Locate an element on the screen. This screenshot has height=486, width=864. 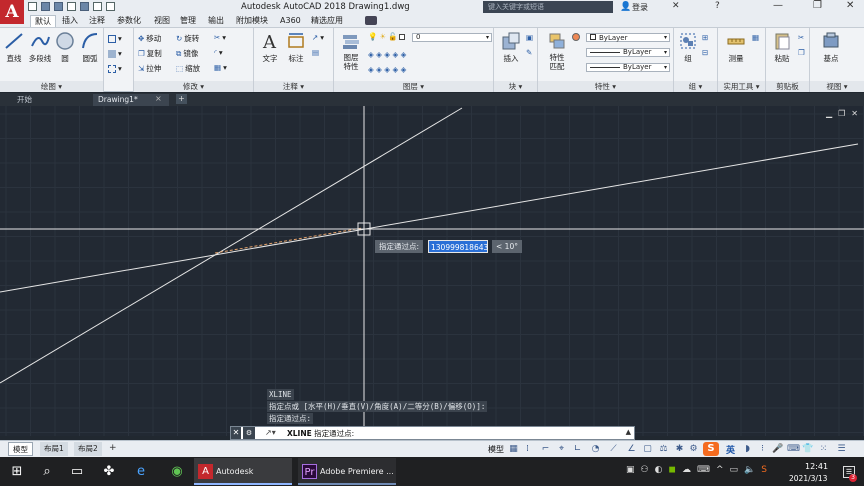
task-view-icon: ▭ is located at coordinates (77, 472).